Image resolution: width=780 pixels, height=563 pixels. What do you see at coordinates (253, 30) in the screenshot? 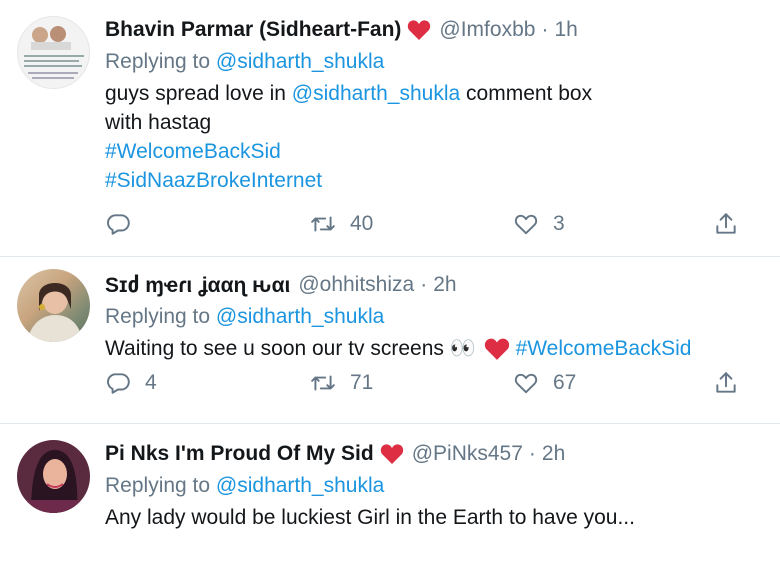
I see `author-name: Bhavin Parmar (Sidheart-Fan)` at bounding box center [253, 30].